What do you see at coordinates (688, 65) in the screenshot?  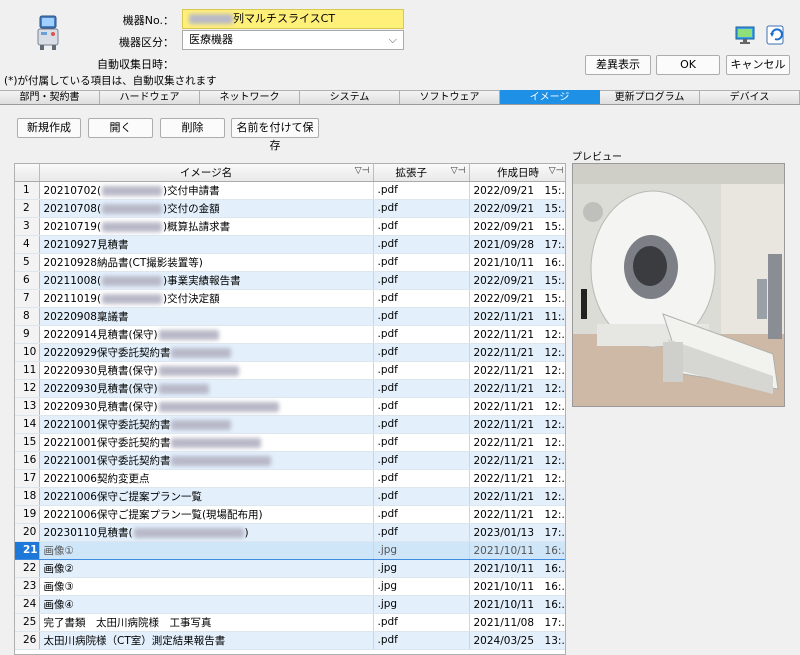 I see `ok-button: OK` at bounding box center [688, 65].